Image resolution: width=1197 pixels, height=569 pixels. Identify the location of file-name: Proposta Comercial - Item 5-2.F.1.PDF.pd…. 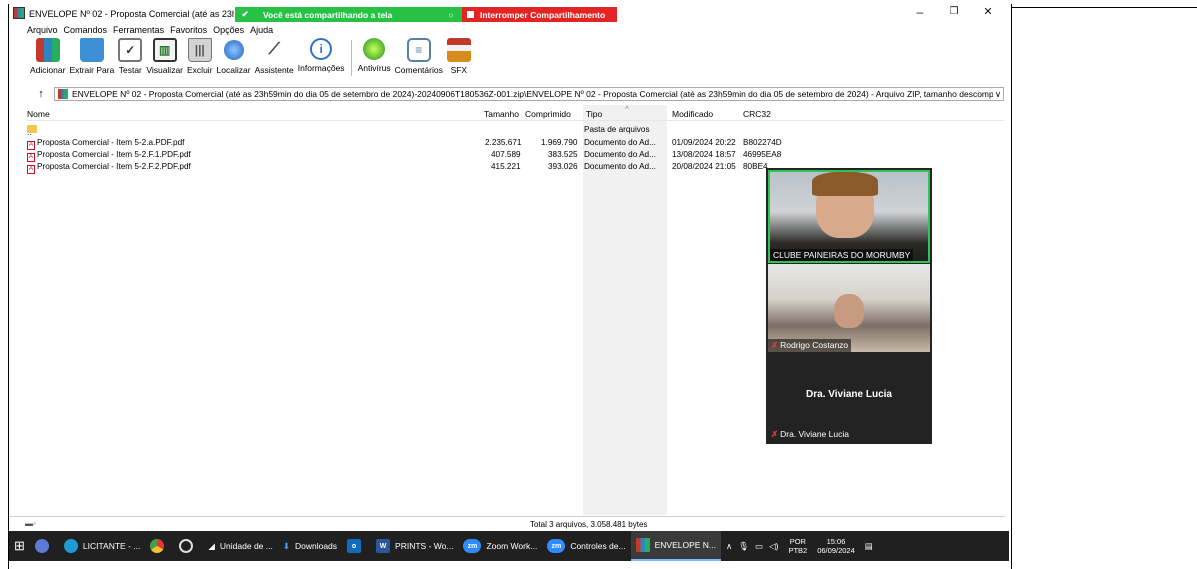
(114, 154).